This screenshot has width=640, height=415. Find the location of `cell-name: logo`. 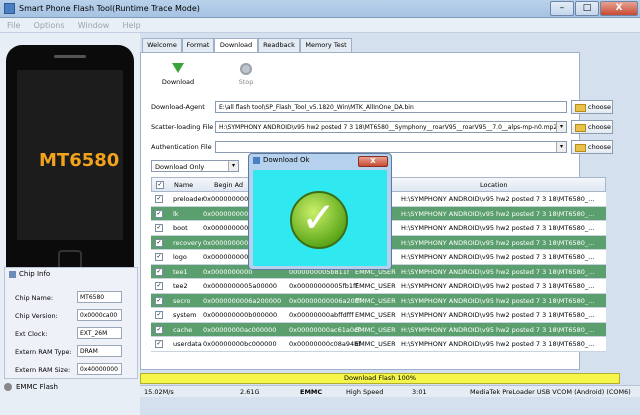

cell-name: logo is located at coordinates (180, 257).